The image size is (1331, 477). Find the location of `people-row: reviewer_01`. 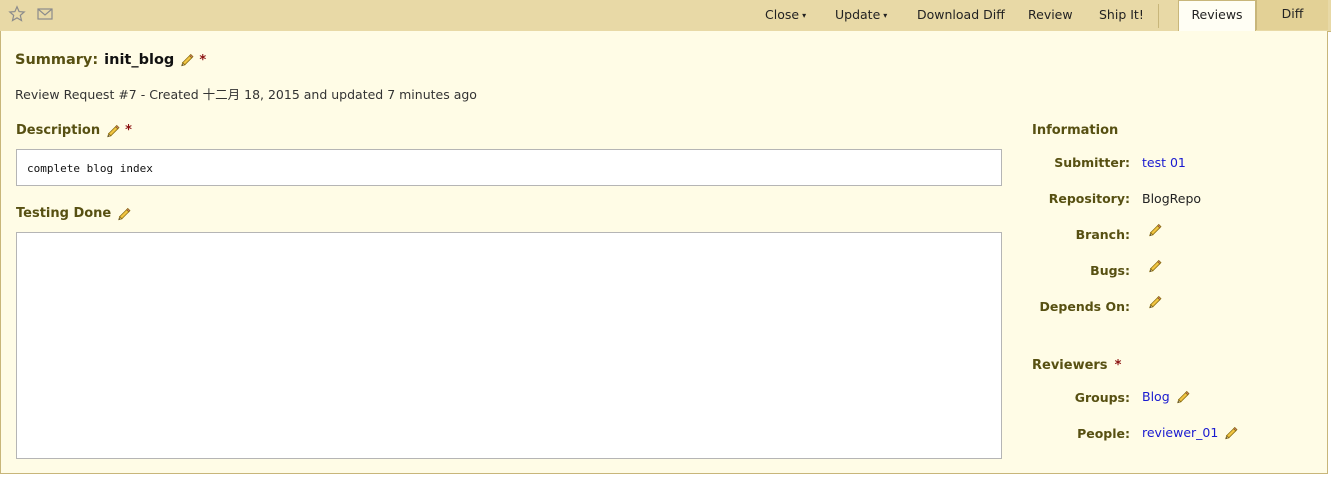

people-row: reviewer_01 is located at coordinates (1190, 432).